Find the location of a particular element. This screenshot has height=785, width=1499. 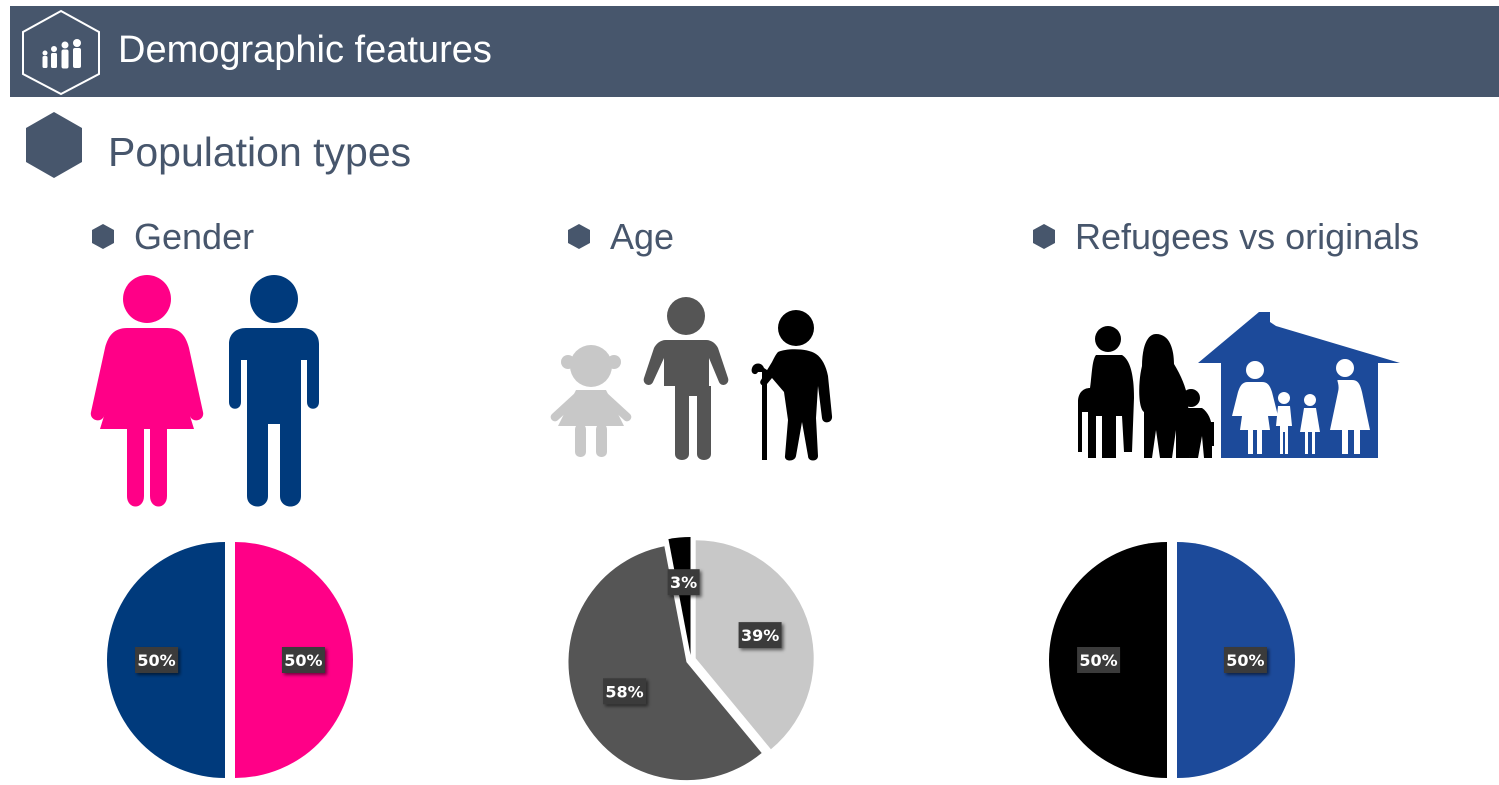

refugees-pie-chart: 50% 50% is located at coordinates (1172, 660).